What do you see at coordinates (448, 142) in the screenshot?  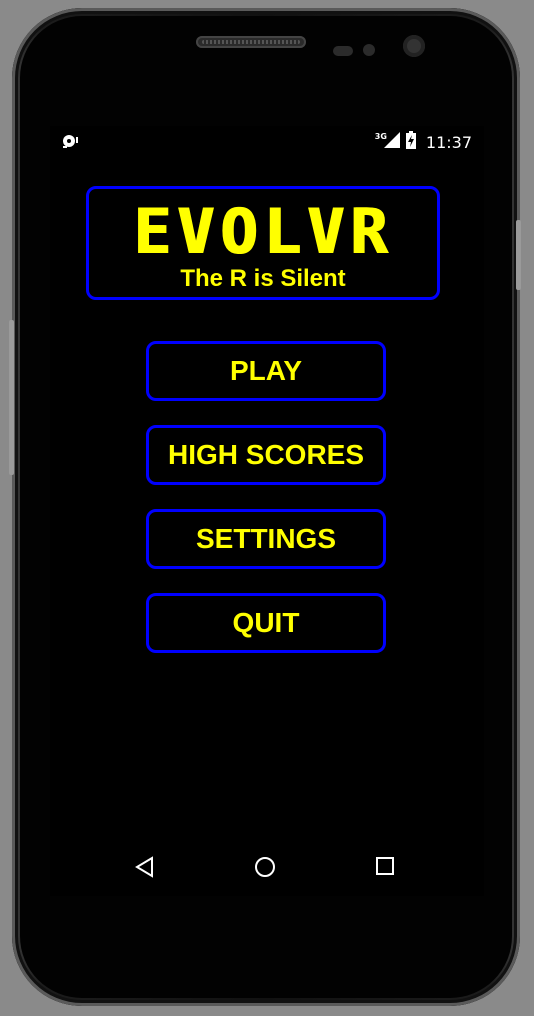 I see `status-clock: 11:37` at bounding box center [448, 142].